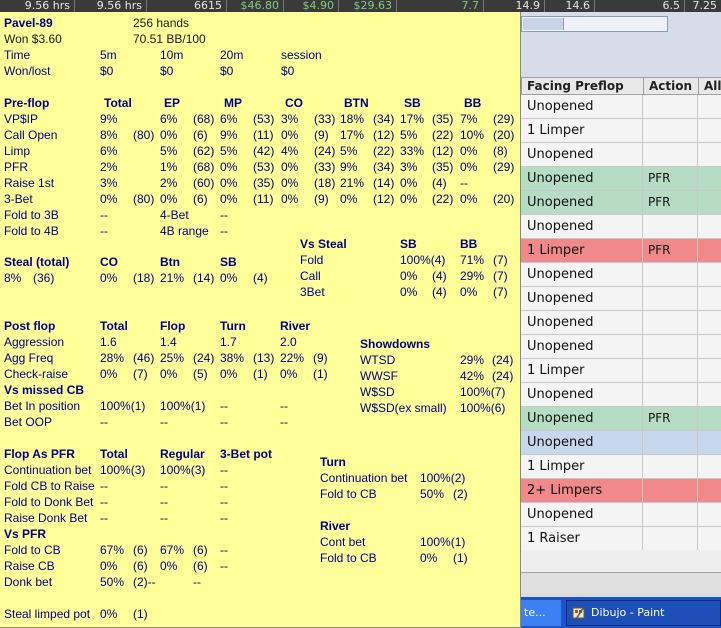 The height and width of the screenshot is (628, 721). What do you see at coordinates (472, 360) in the screenshot?
I see `showdown-value: 29%` at bounding box center [472, 360].